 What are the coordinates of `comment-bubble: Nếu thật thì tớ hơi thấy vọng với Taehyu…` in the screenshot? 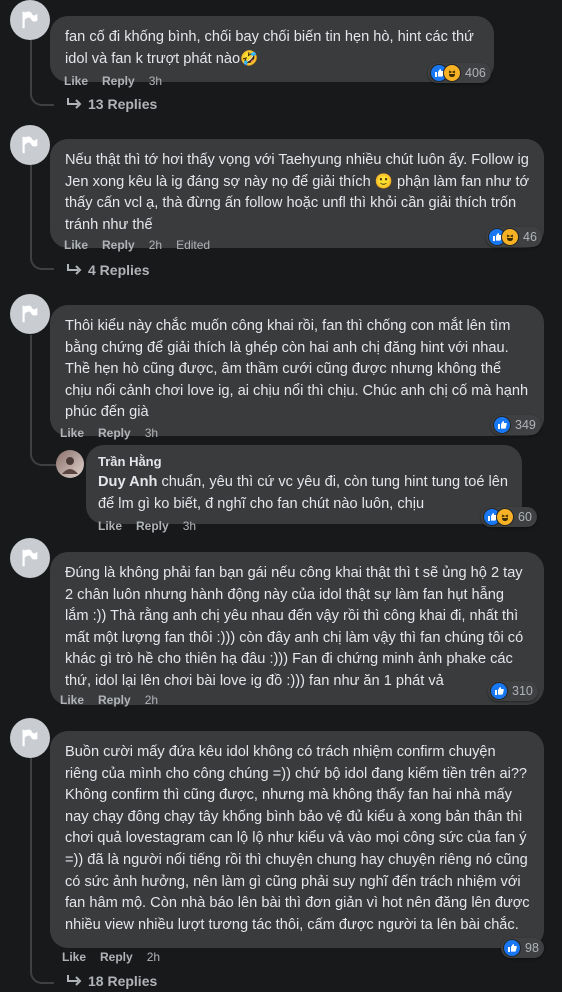 It's located at (297, 194).